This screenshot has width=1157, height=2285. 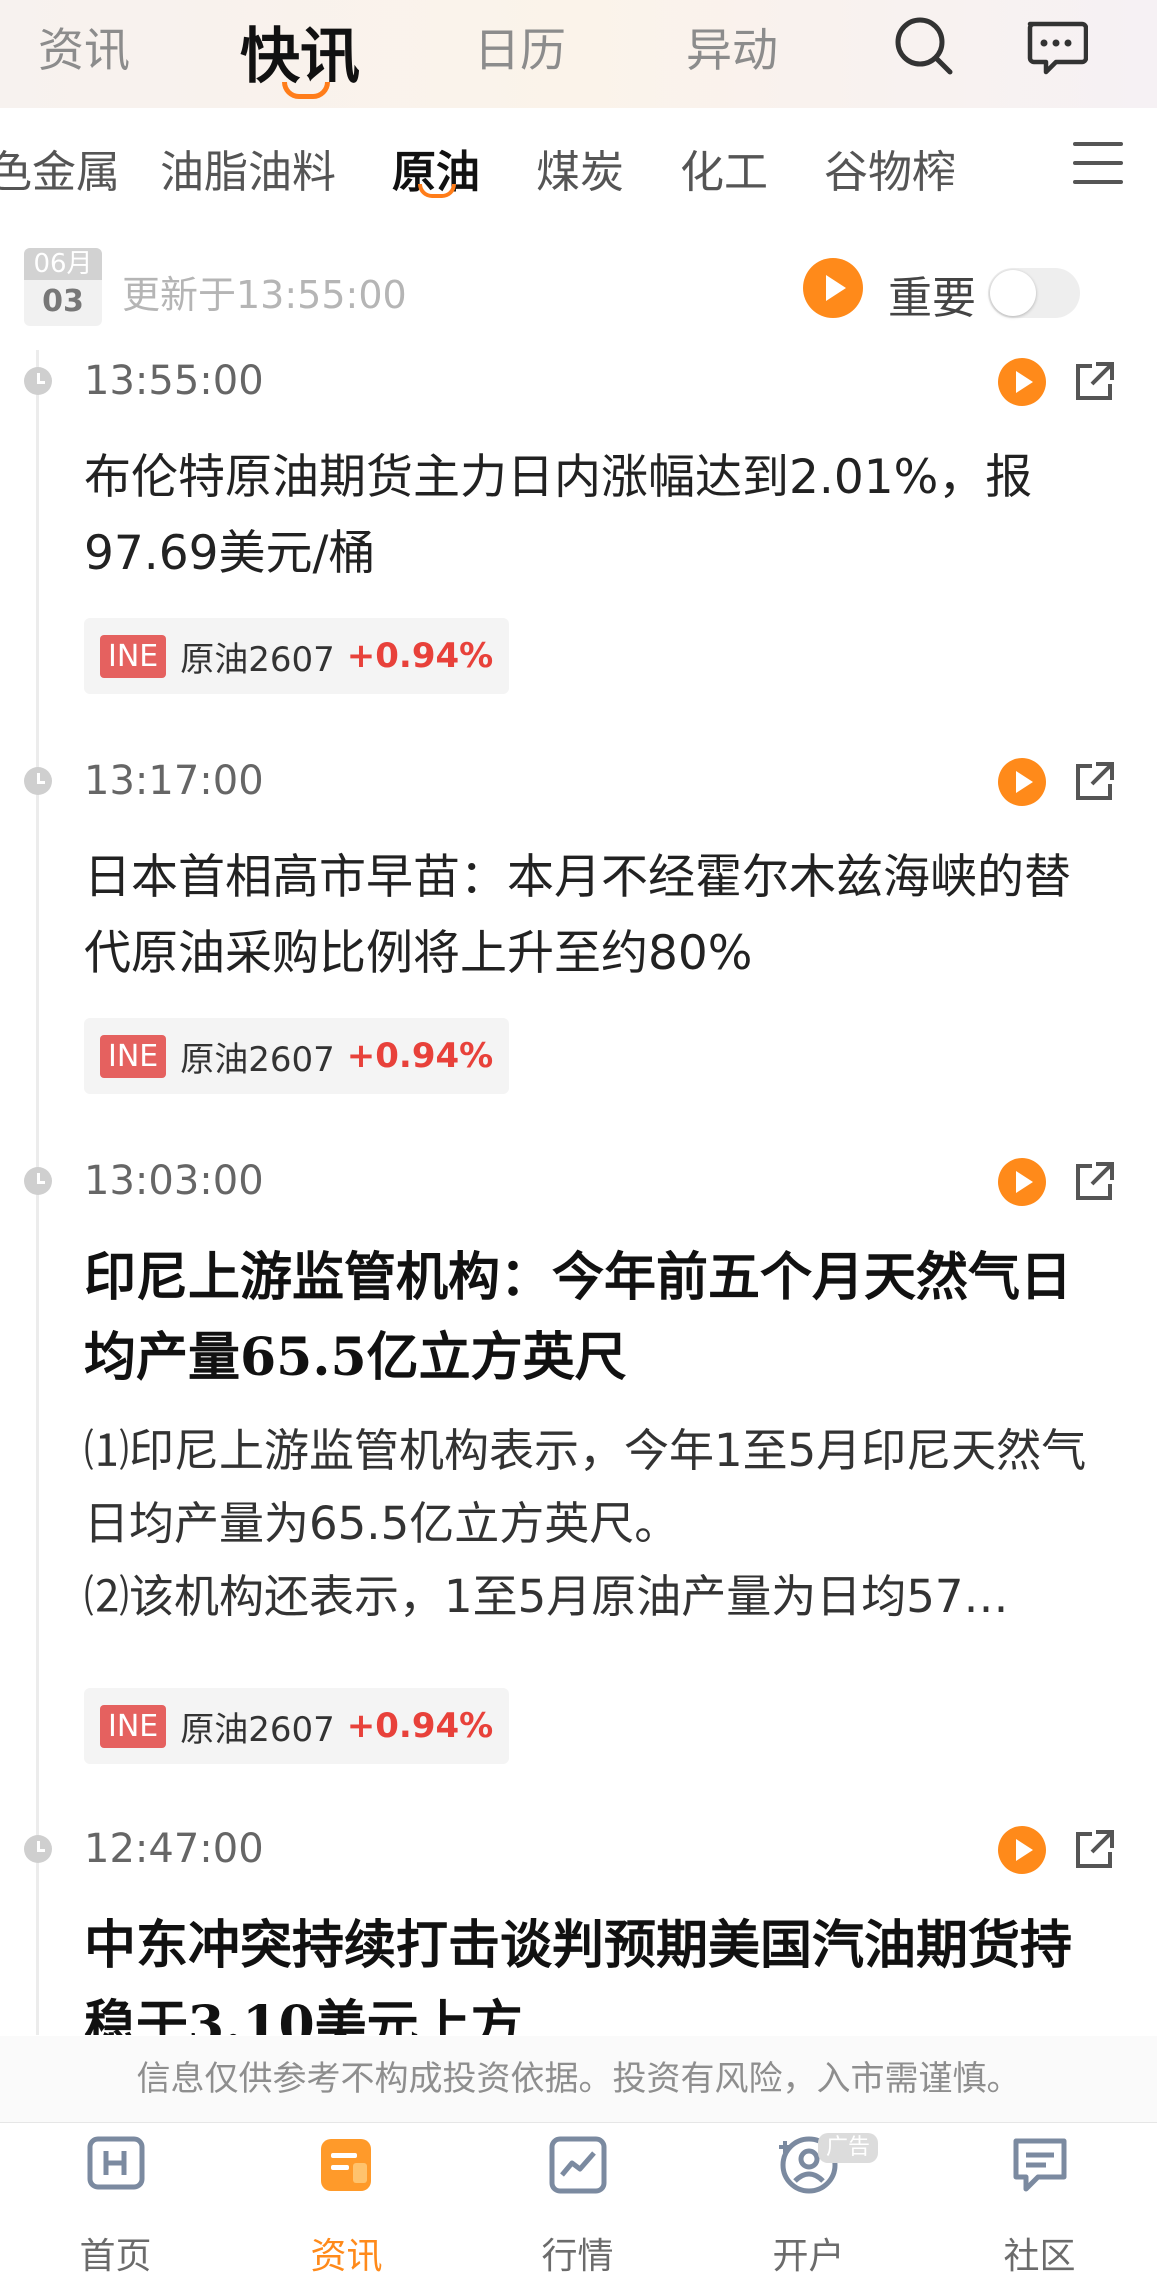 I want to click on category-oils: 油脂油料, so click(x=248, y=168).